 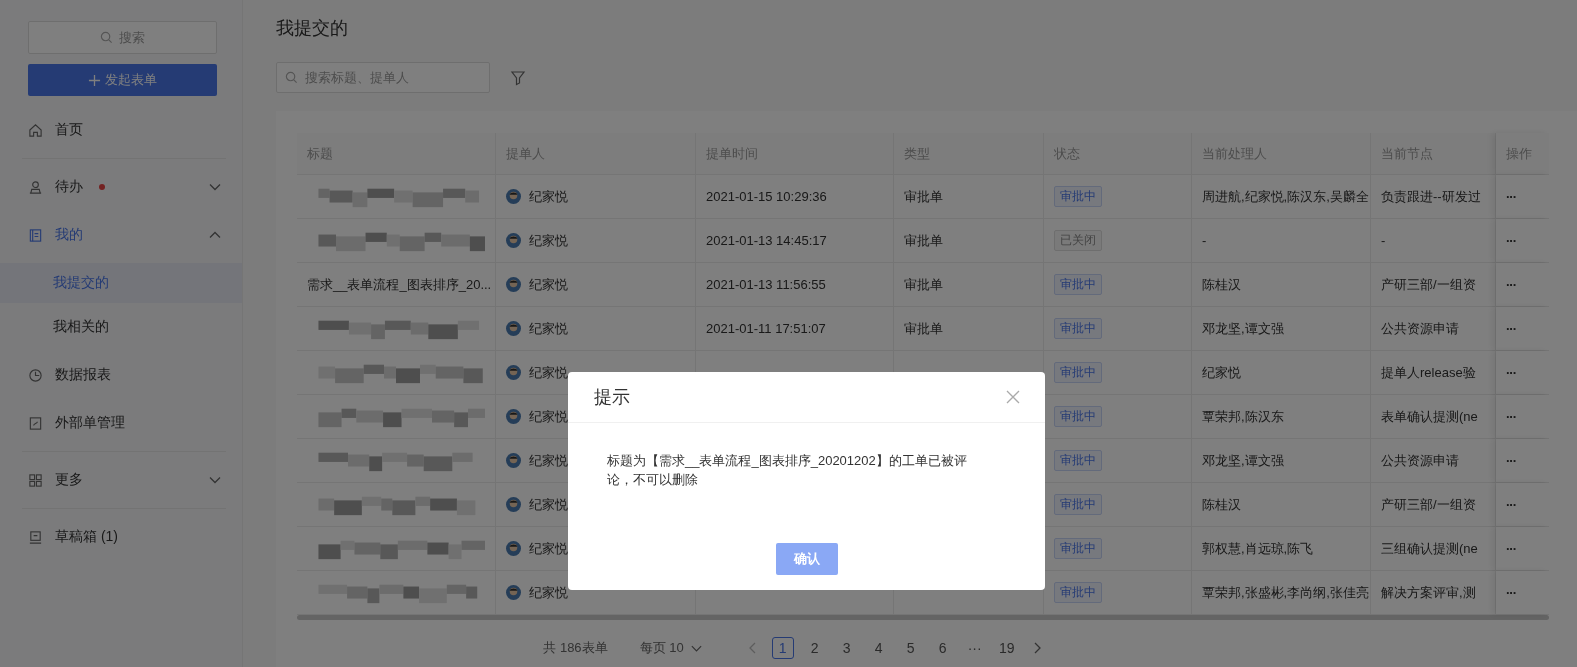 What do you see at coordinates (518, 77) in the screenshot?
I see `filter-icon` at bounding box center [518, 77].